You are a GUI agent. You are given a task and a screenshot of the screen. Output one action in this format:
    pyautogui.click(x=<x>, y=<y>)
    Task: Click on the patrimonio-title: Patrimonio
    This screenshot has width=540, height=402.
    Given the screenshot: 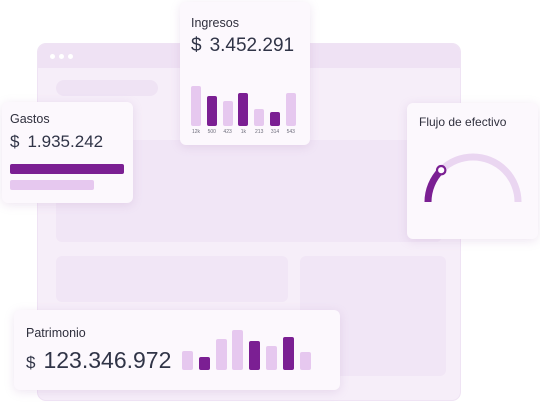 What is the action you would take?
    pyautogui.click(x=56, y=333)
    